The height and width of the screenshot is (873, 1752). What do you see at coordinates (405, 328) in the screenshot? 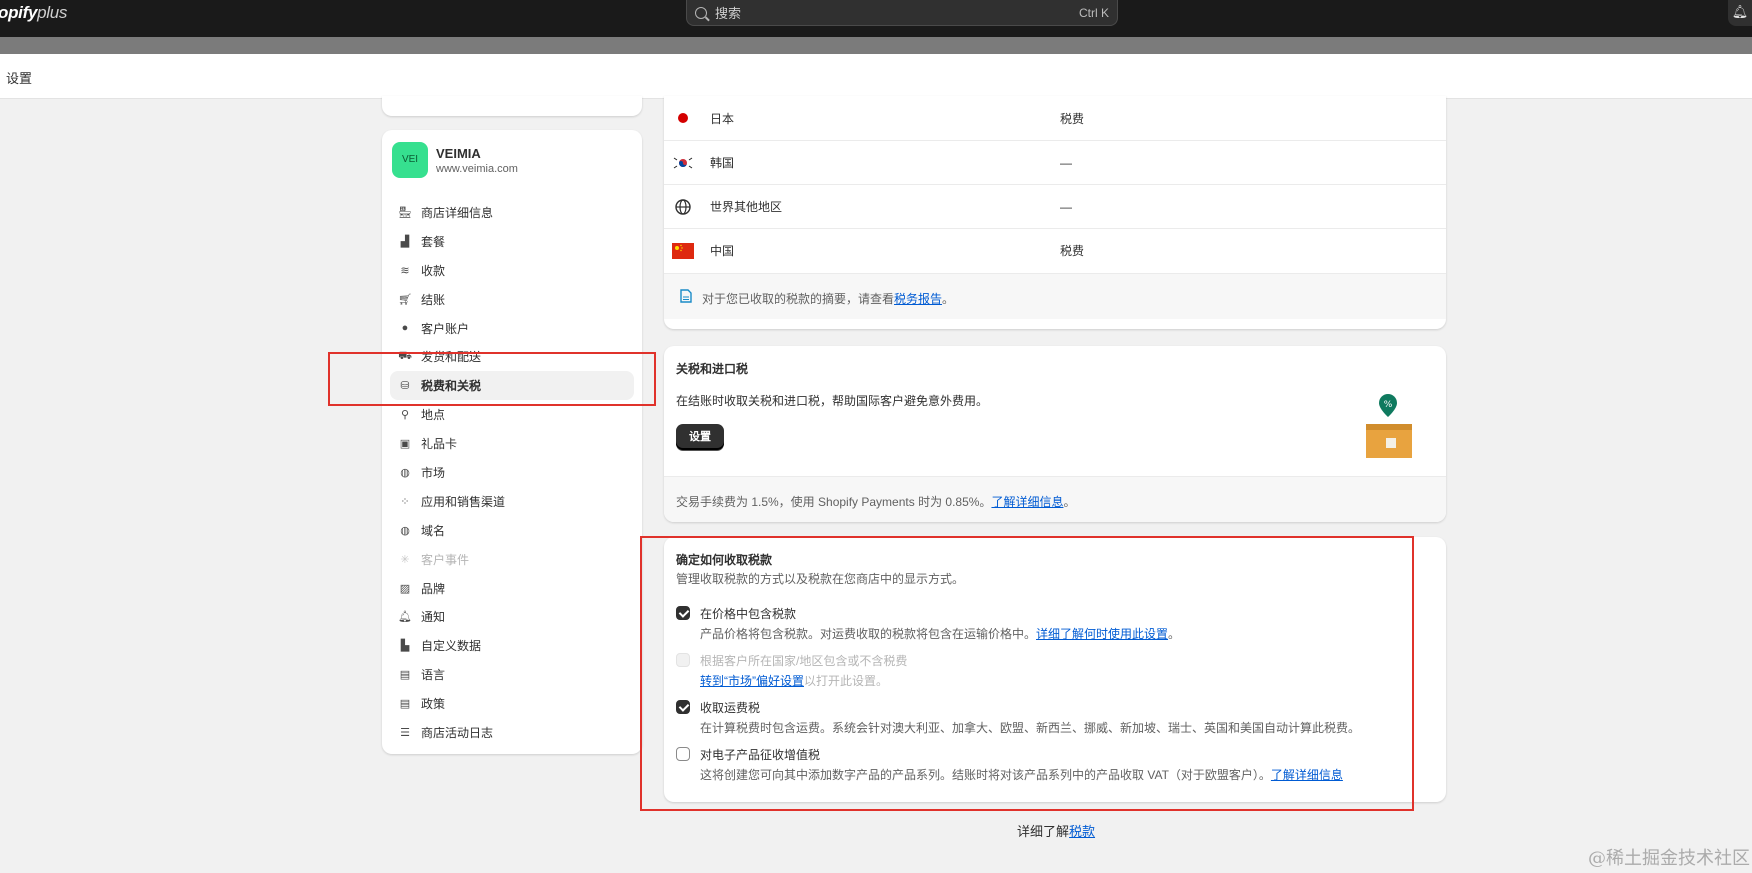
I see `person-icon: ●` at bounding box center [405, 328].